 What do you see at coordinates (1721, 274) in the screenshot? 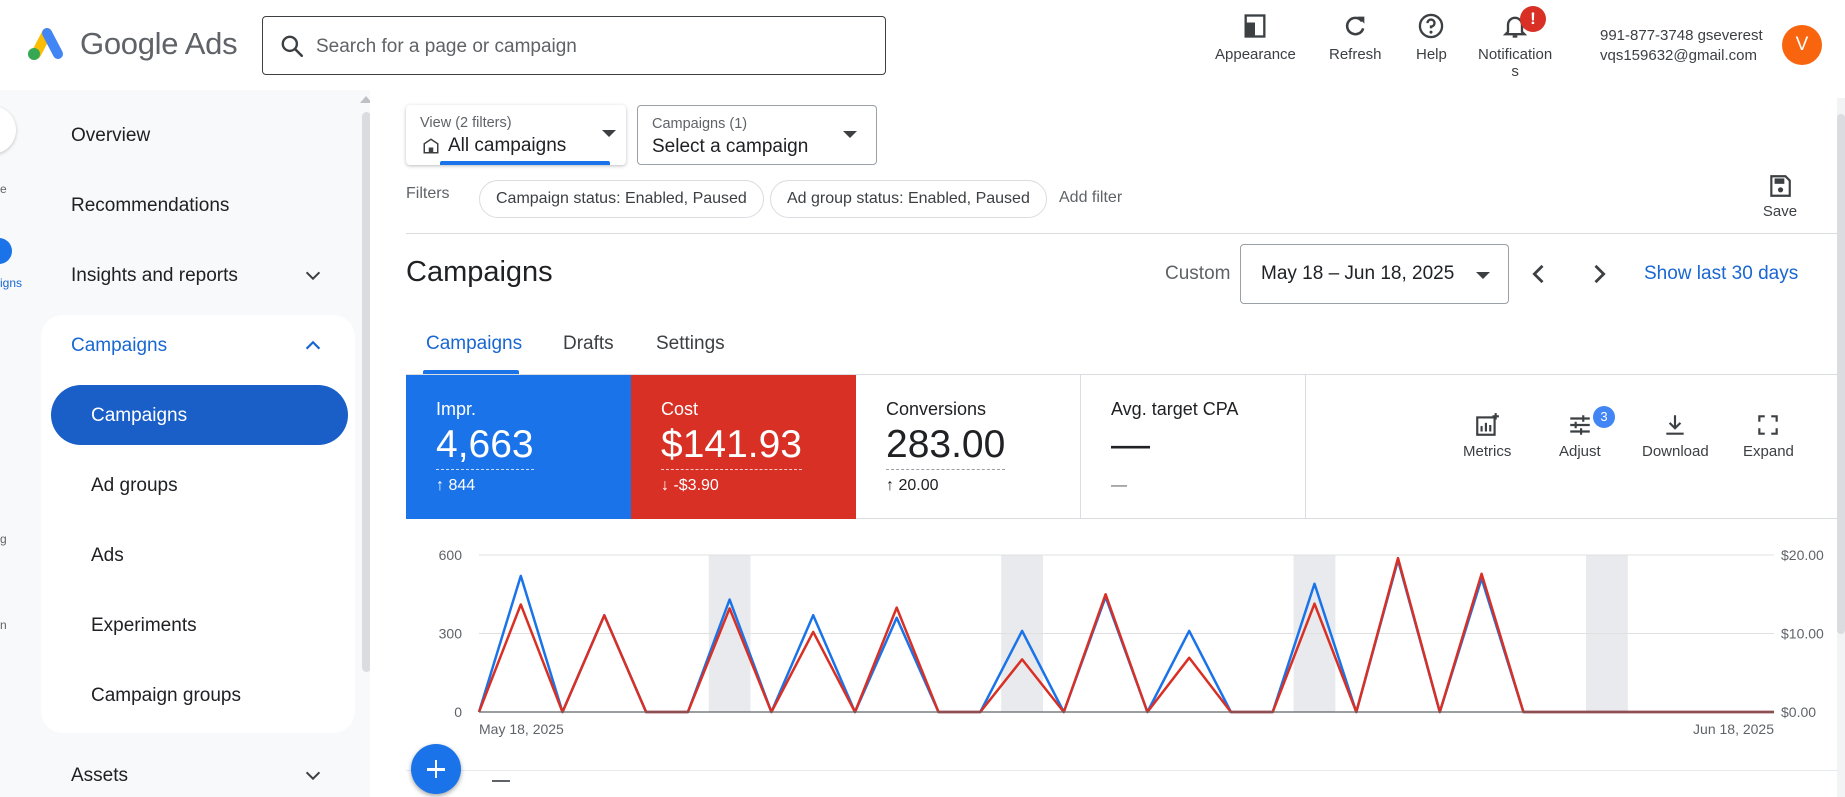
I see `show-last-30-days-link: Show last 30 days` at bounding box center [1721, 274].